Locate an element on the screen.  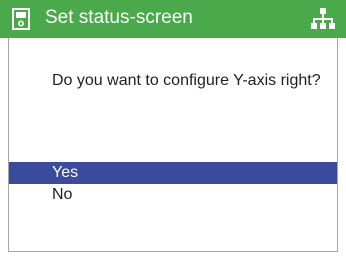
option-no-label: No is located at coordinates (62, 194).